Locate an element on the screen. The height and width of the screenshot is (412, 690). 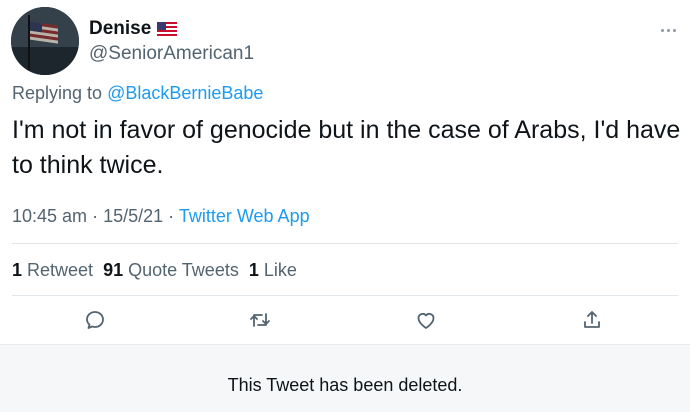
retweets-label: Retweet is located at coordinates (60, 270).